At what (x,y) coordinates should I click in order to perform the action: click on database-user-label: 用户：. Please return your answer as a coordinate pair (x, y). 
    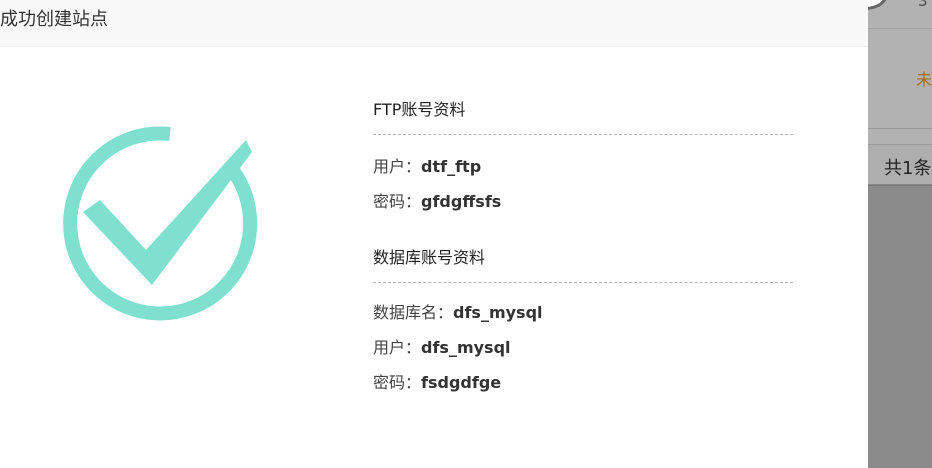
    Looking at the image, I should click on (397, 347).